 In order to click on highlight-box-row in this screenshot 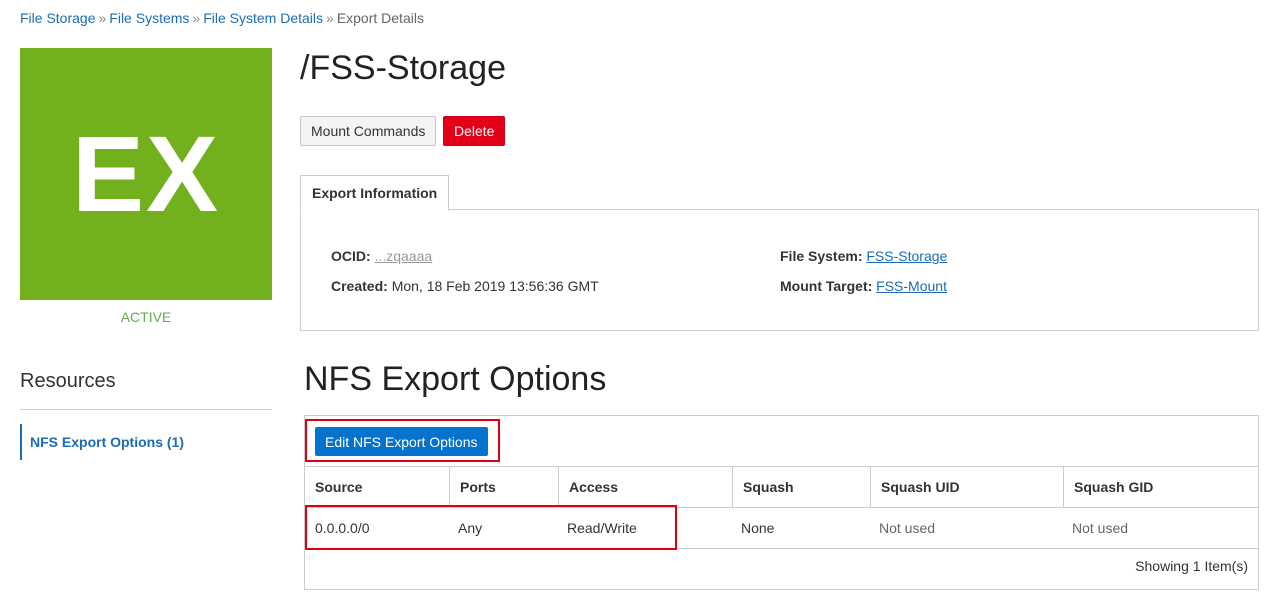, I will do `click(491, 527)`.